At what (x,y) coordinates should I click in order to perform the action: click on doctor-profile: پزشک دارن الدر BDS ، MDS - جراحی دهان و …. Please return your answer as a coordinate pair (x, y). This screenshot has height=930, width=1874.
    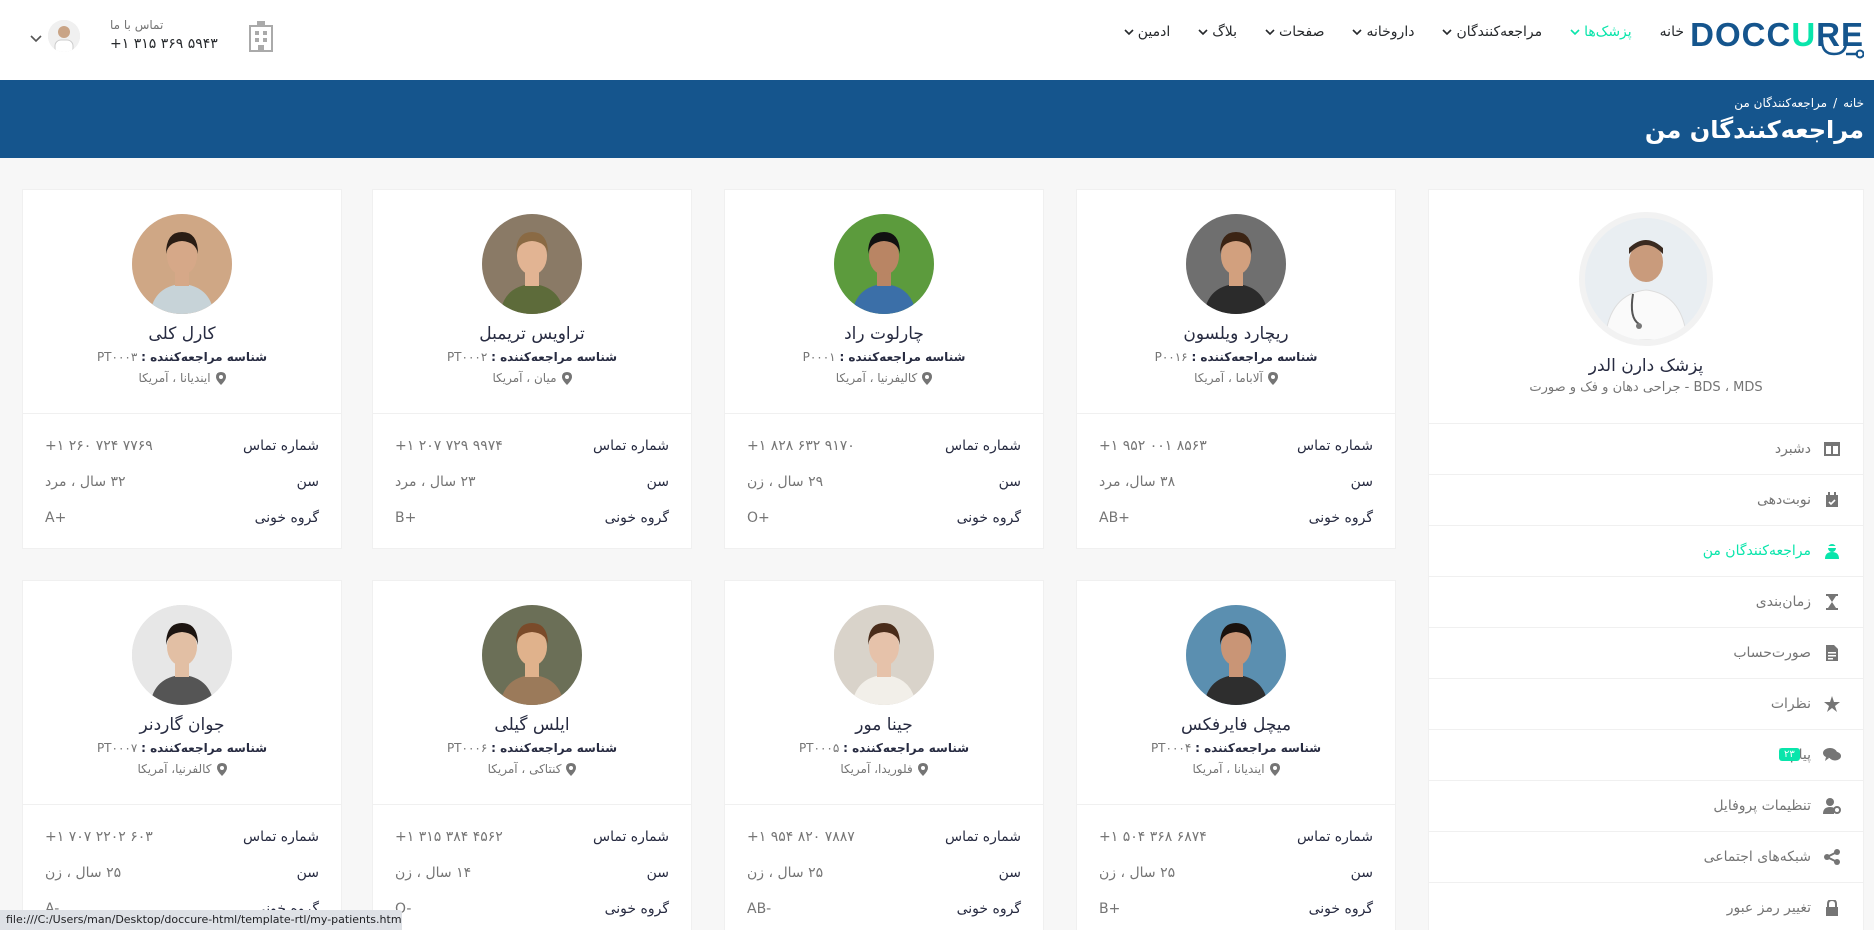
    Looking at the image, I should click on (1646, 307).